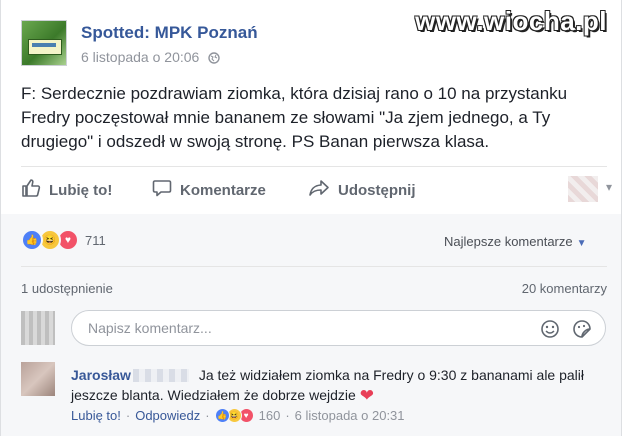 Image resolution: width=630 pixels, height=436 pixels. Describe the element at coordinates (508, 241) in the screenshot. I see `sort-label: Najlepsze komentarze` at that location.